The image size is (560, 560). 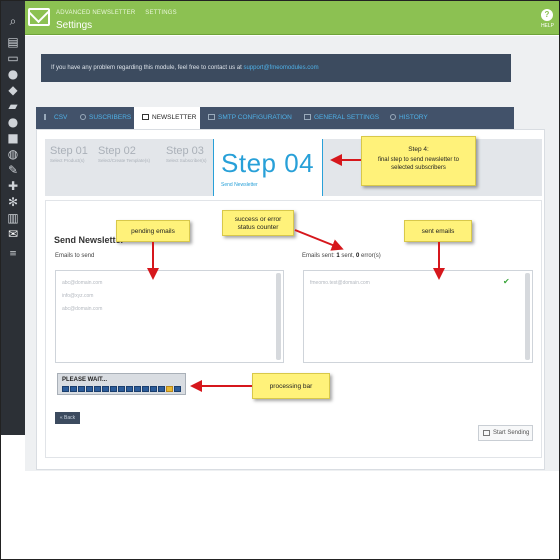 What do you see at coordinates (186, 160) in the screenshot?
I see `step-caption: Select Subscriber(s)` at bounding box center [186, 160].